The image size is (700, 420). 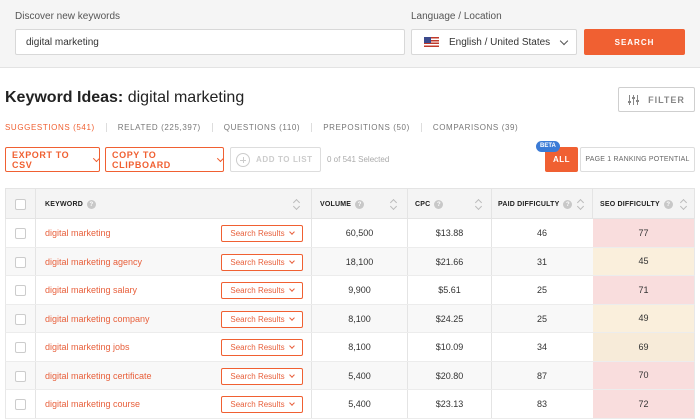 I want to click on search-button: SEARCH, so click(x=634, y=42).